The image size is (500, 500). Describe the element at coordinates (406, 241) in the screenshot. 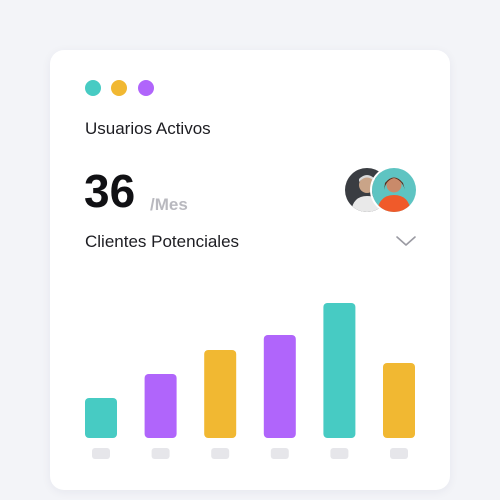

I see `chevron-down-icon` at that location.